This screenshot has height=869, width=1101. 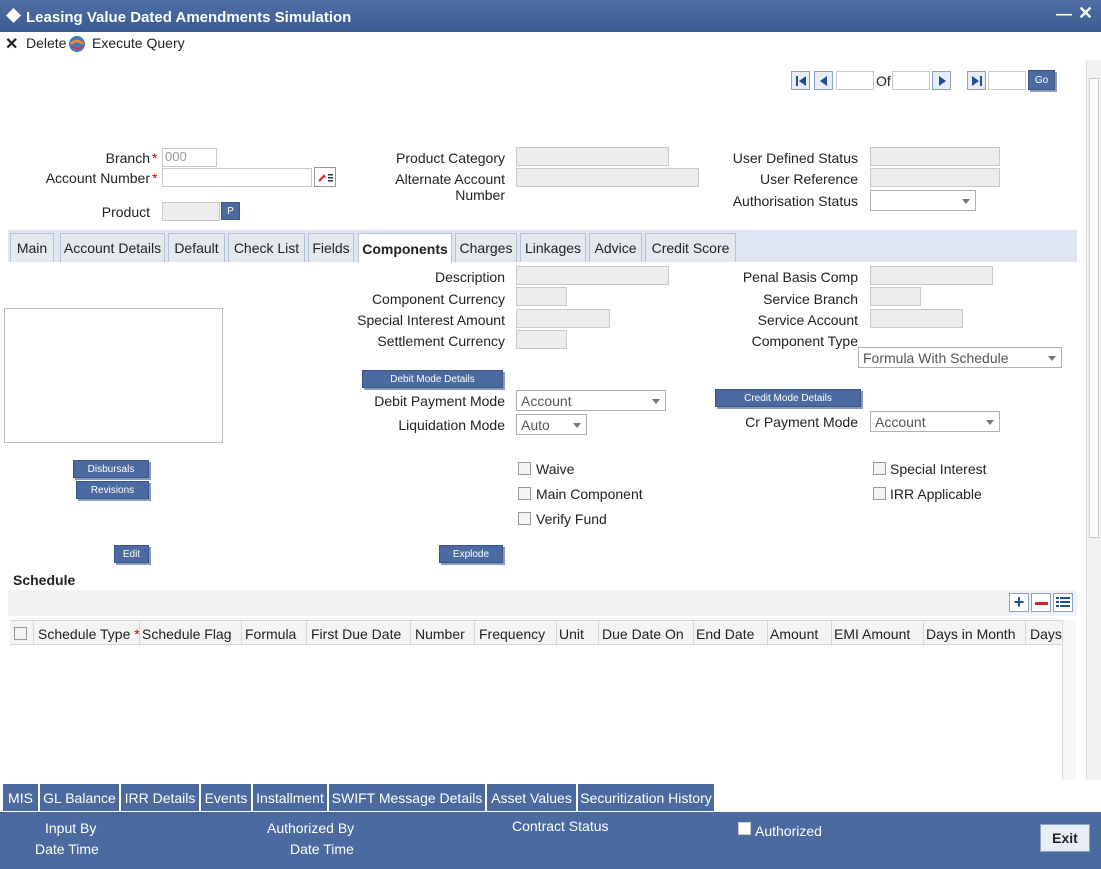 What do you see at coordinates (450, 158) in the screenshot?
I see `product-category-label: Product Category` at bounding box center [450, 158].